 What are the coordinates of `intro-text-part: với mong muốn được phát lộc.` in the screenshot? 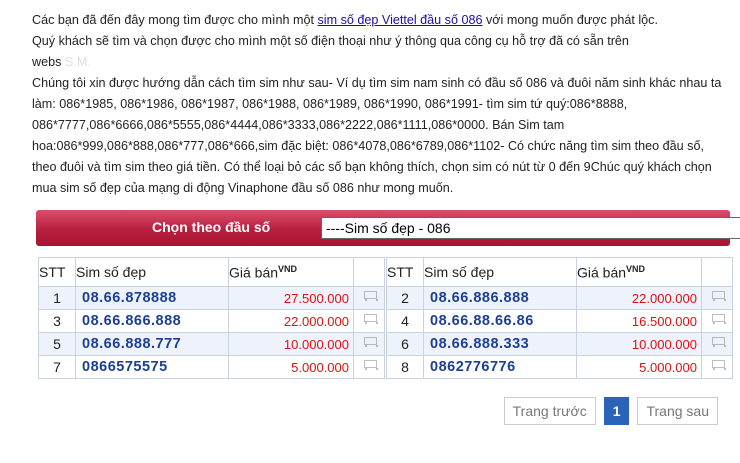 It's located at (570, 20).